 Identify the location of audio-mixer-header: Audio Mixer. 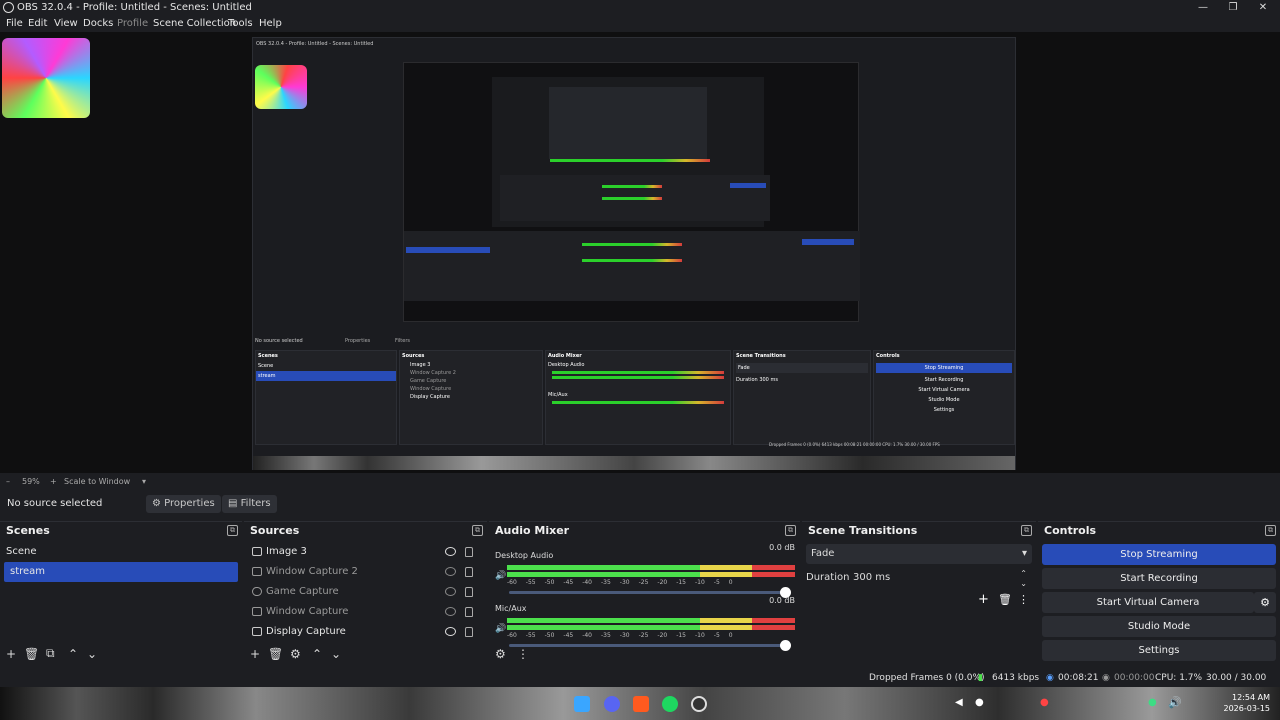
(532, 530).